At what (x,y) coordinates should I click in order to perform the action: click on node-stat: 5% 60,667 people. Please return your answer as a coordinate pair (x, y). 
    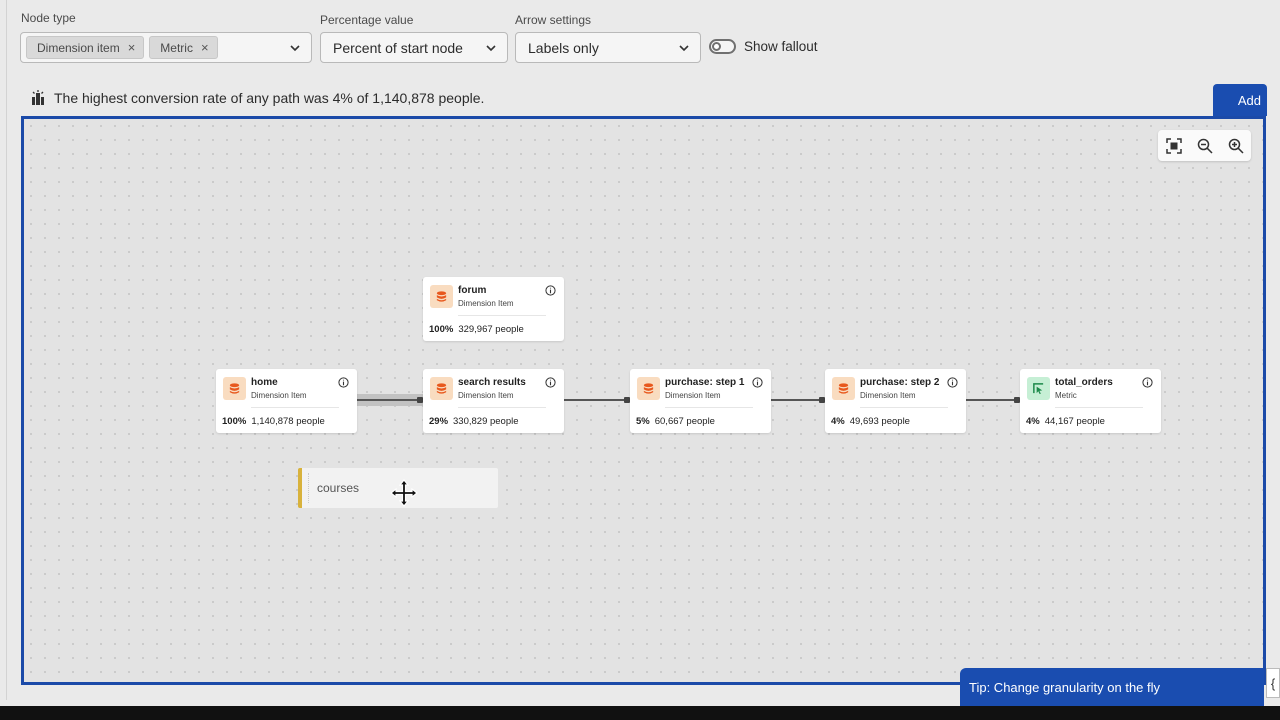
    Looking at the image, I should click on (675, 421).